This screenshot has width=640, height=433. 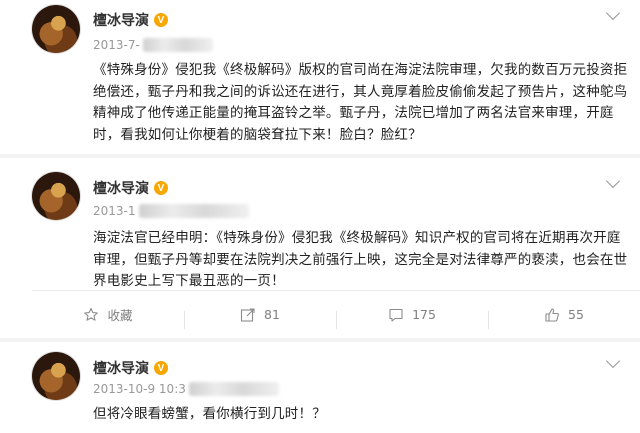 I want to click on post-meta: 2013-7-, so click(x=153, y=45).